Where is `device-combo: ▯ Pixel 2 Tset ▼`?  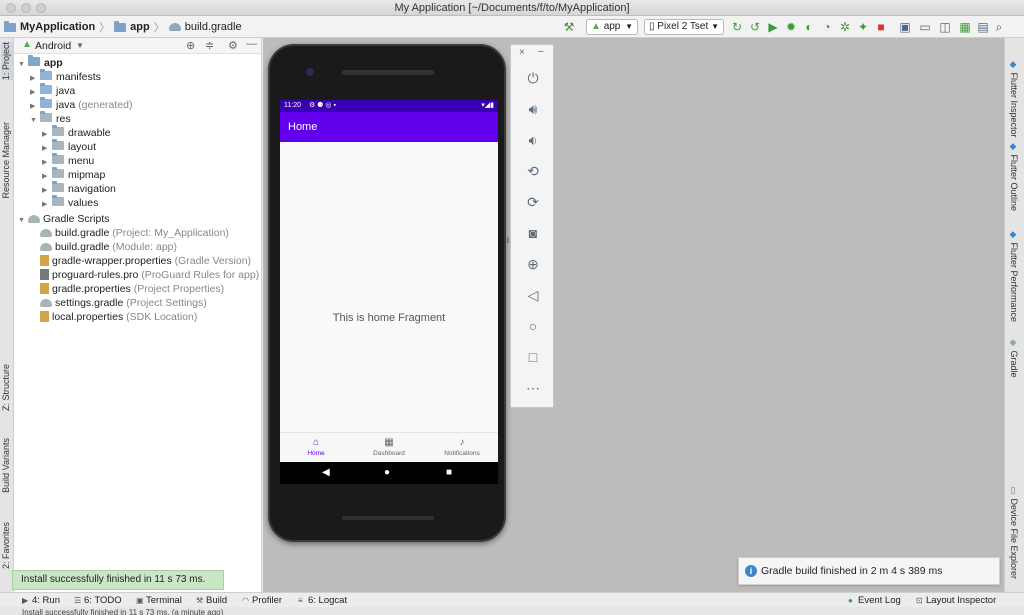
device-combo: ▯ Pixel 2 Tset ▼ is located at coordinates (684, 27).